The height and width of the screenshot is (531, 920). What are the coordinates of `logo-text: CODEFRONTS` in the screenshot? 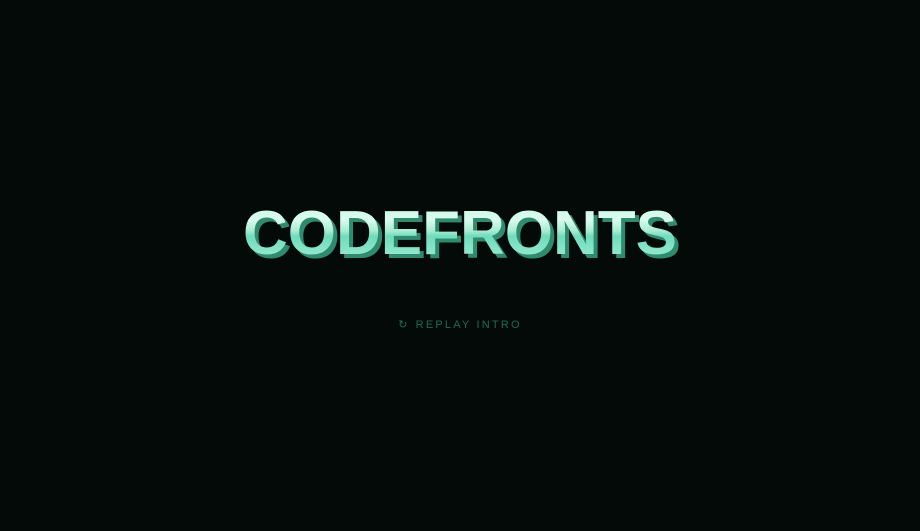 It's located at (460, 233).